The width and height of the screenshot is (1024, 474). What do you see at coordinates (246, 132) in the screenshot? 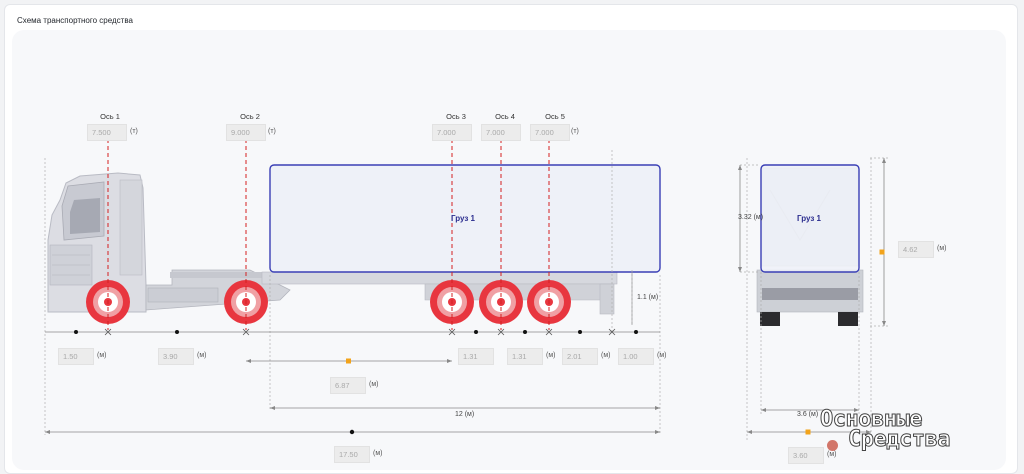
I see `axle-2-load-input: 9.000` at bounding box center [246, 132].